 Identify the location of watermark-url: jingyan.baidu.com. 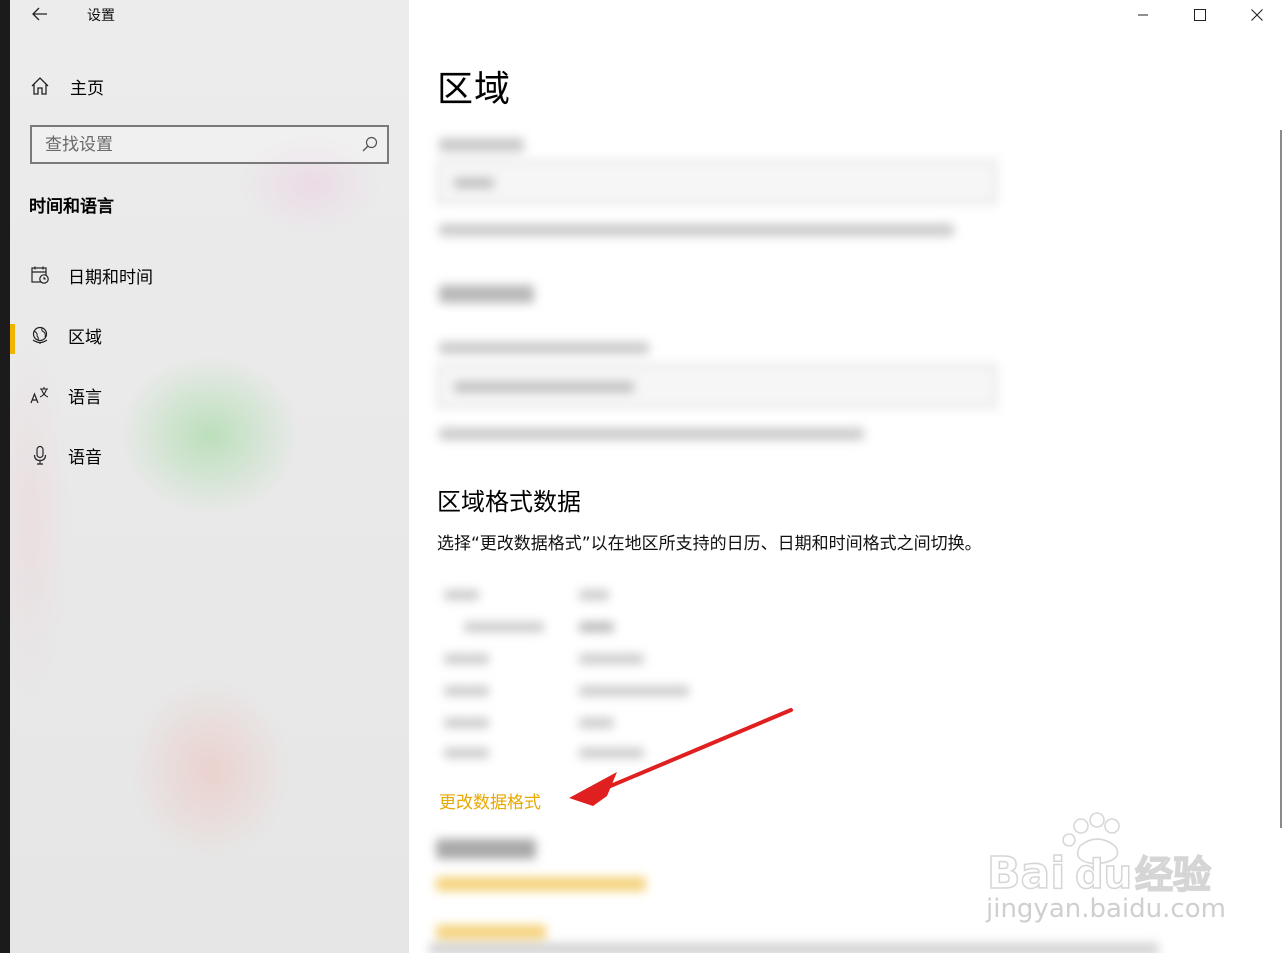
(1106, 909).